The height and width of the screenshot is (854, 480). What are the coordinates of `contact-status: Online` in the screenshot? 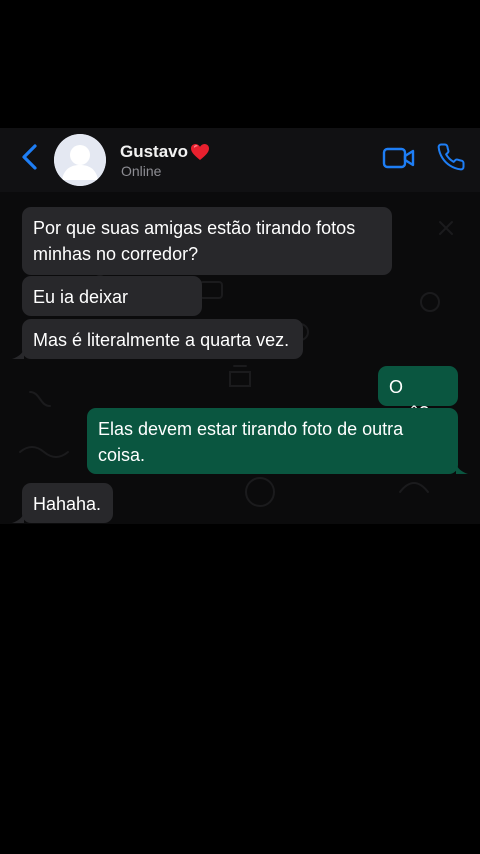 It's located at (141, 171).